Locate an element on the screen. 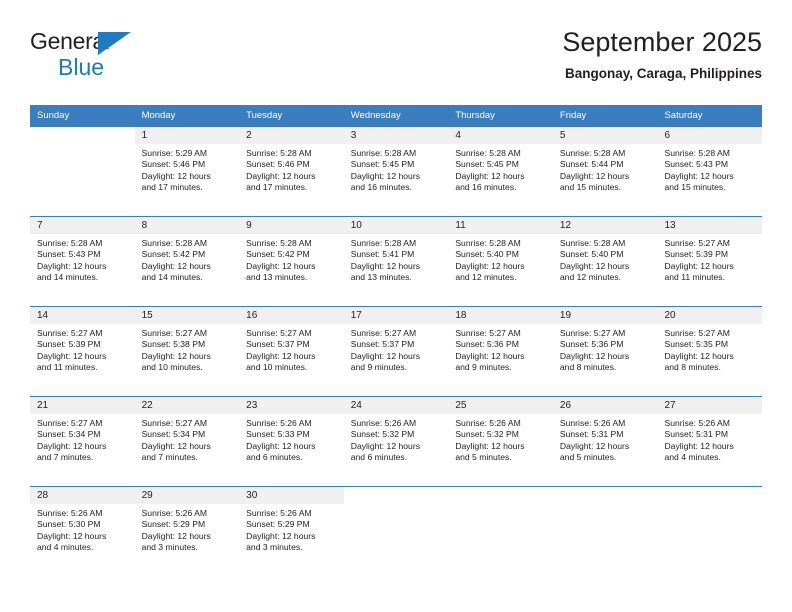 The image size is (792, 612). day-number: 30 is located at coordinates (291, 495).